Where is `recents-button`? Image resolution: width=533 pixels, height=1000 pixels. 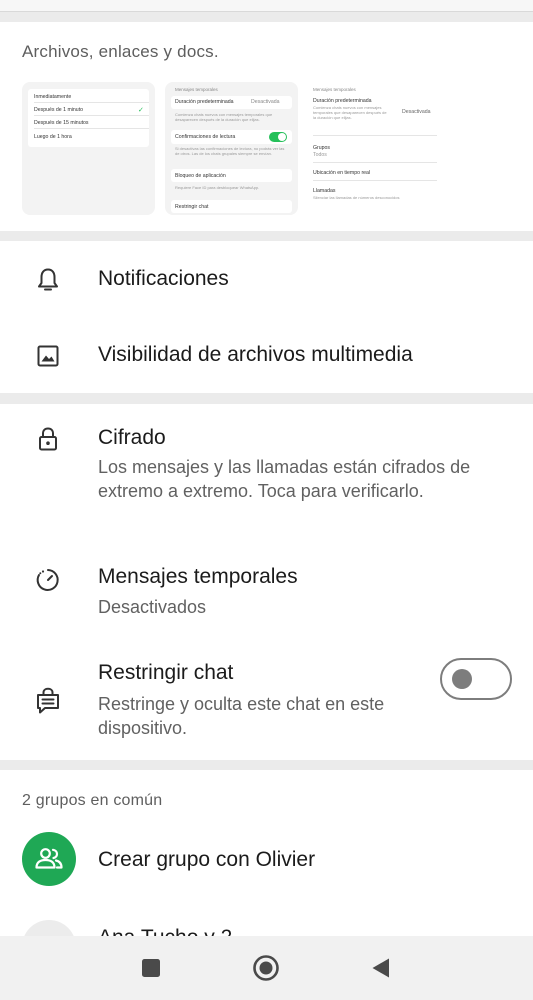
recents-button is located at coordinates (151, 968).